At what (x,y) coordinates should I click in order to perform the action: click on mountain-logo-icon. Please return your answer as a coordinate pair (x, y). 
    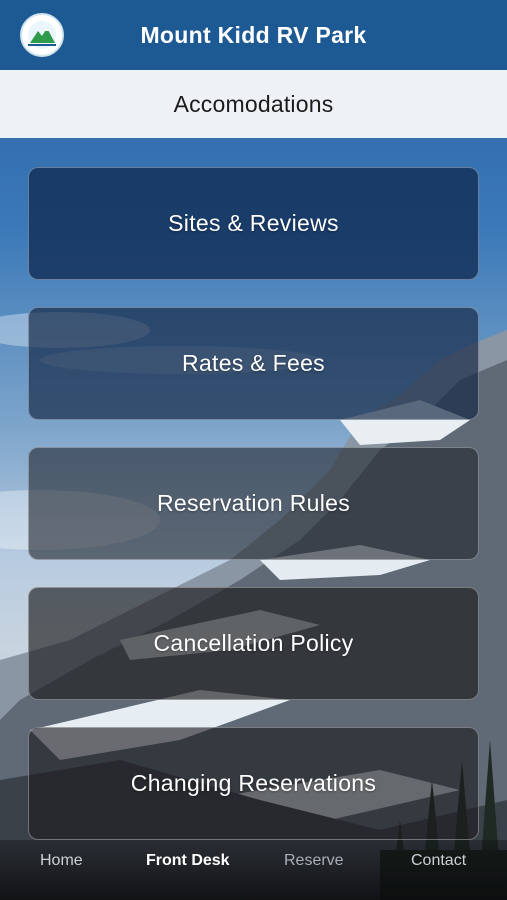
    Looking at the image, I should click on (42, 35).